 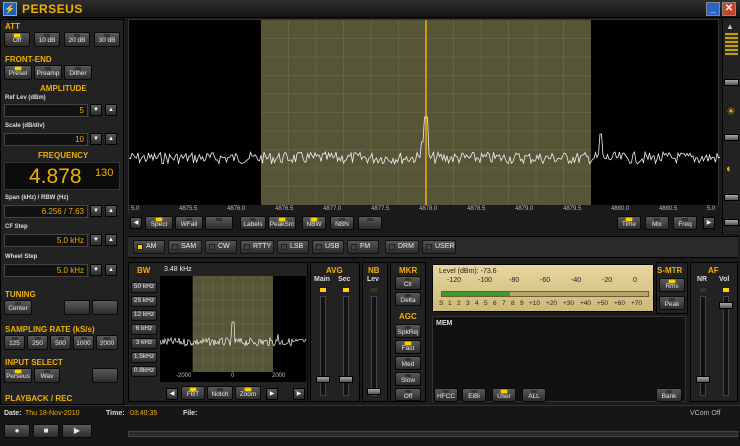 I want to click on fbt-button: FBT, so click(x=193, y=393).